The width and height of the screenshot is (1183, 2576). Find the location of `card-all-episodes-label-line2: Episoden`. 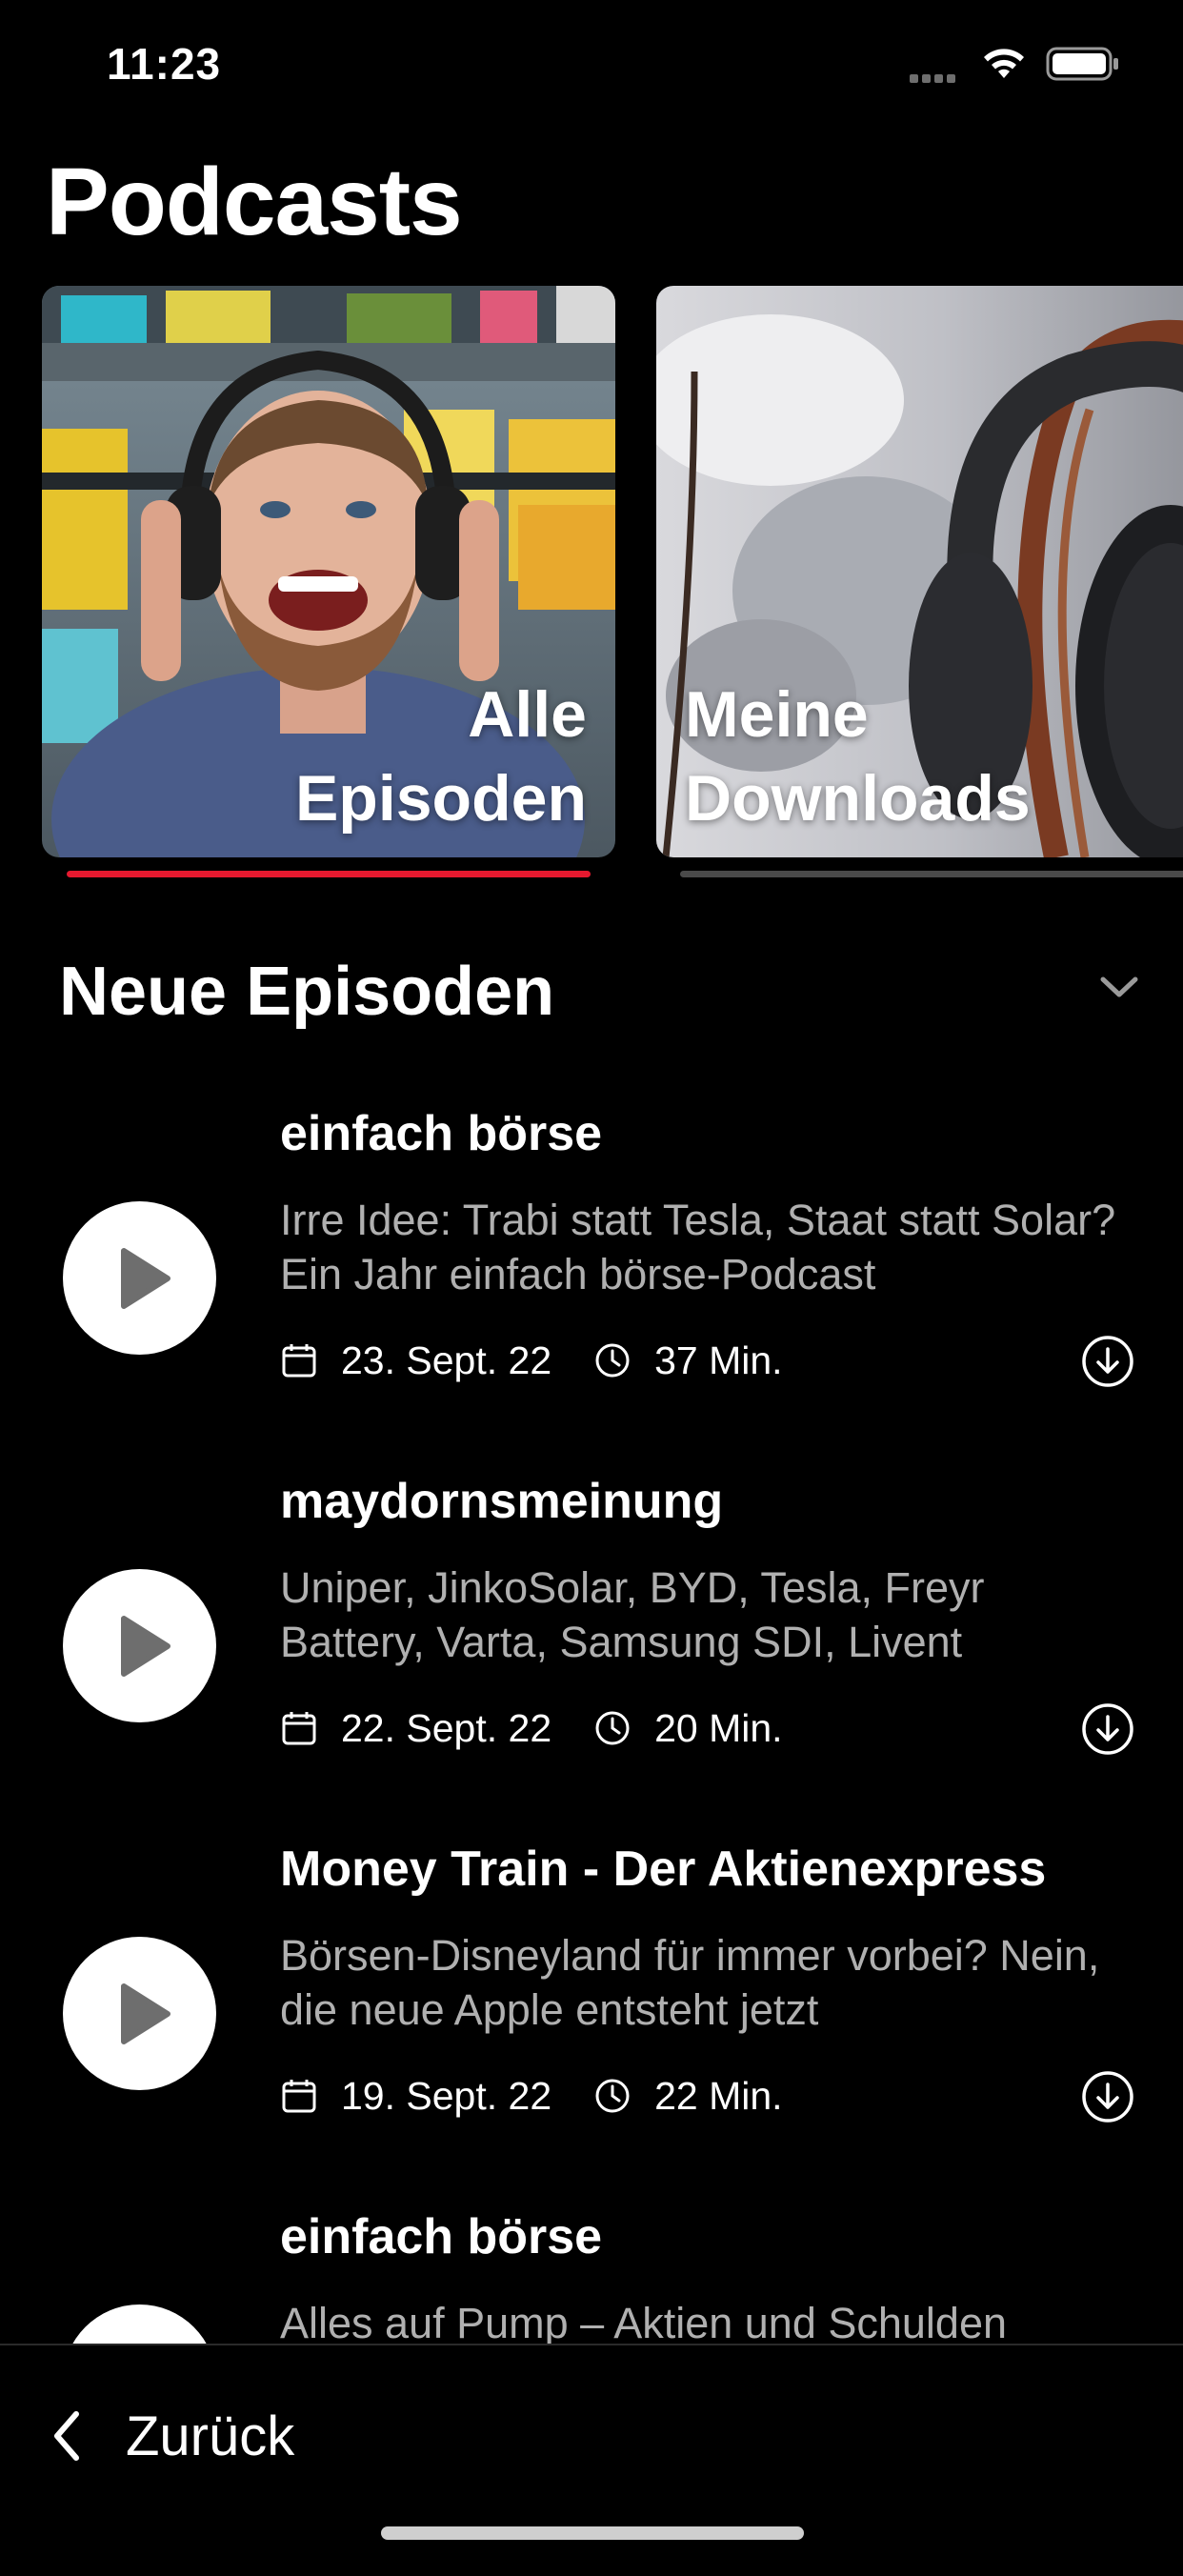

card-all-episodes-label-line2: Episoden is located at coordinates (441, 799).